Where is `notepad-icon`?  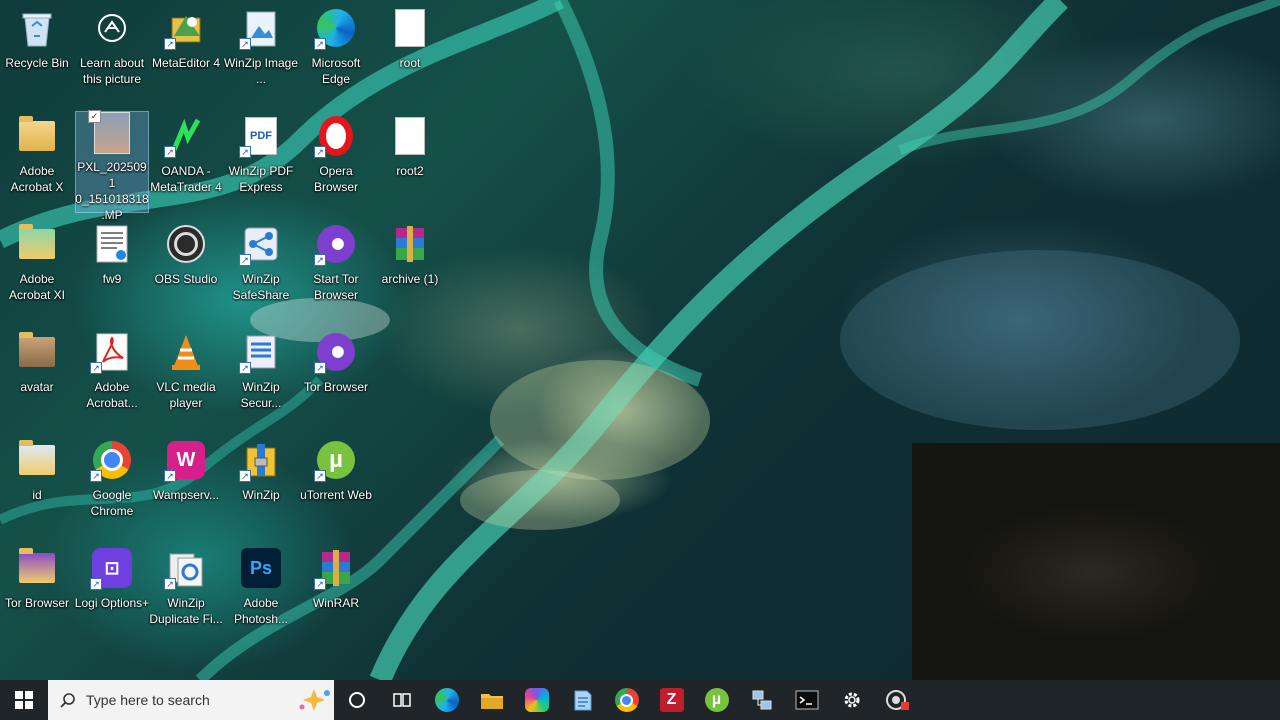
notepad-icon is located at coordinates (582, 700).